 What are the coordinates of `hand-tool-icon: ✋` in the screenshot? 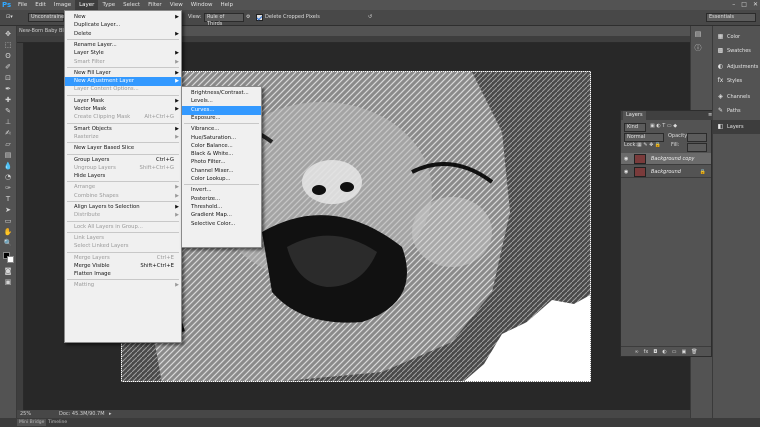 It's located at (8, 232).